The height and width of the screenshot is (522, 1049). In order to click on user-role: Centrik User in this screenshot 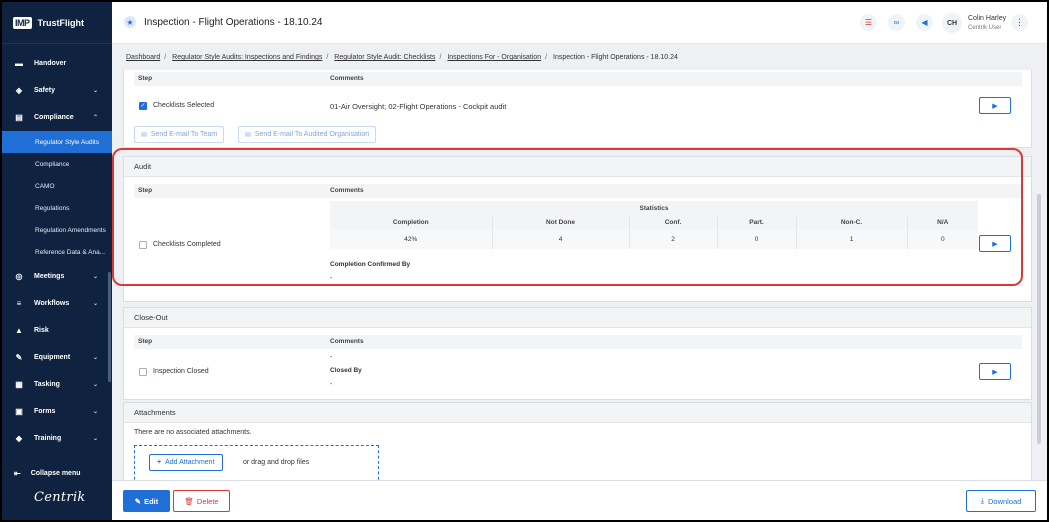, I will do `click(985, 28)`.